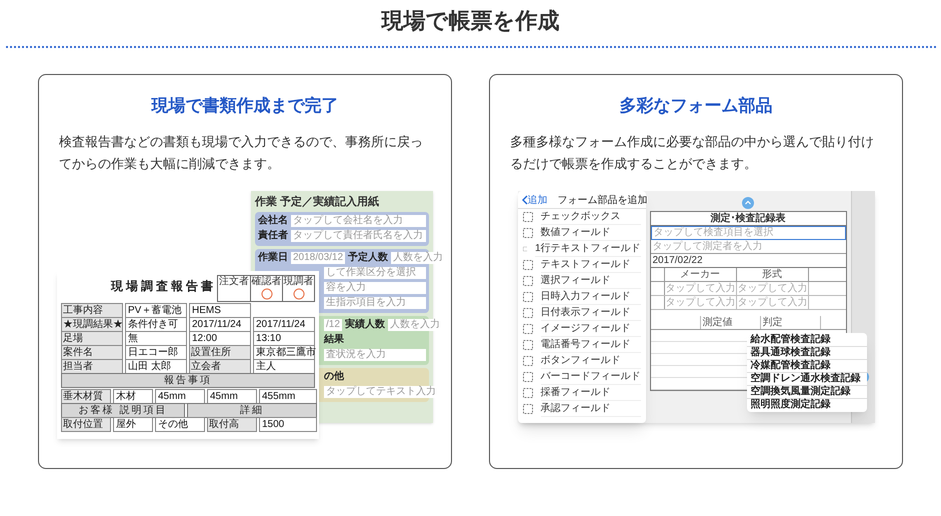 The height and width of the screenshot is (516, 941). What do you see at coordinates (772, 274) in the screenshot?
I see `column-header: 形式` at bounding box center [772, 274].